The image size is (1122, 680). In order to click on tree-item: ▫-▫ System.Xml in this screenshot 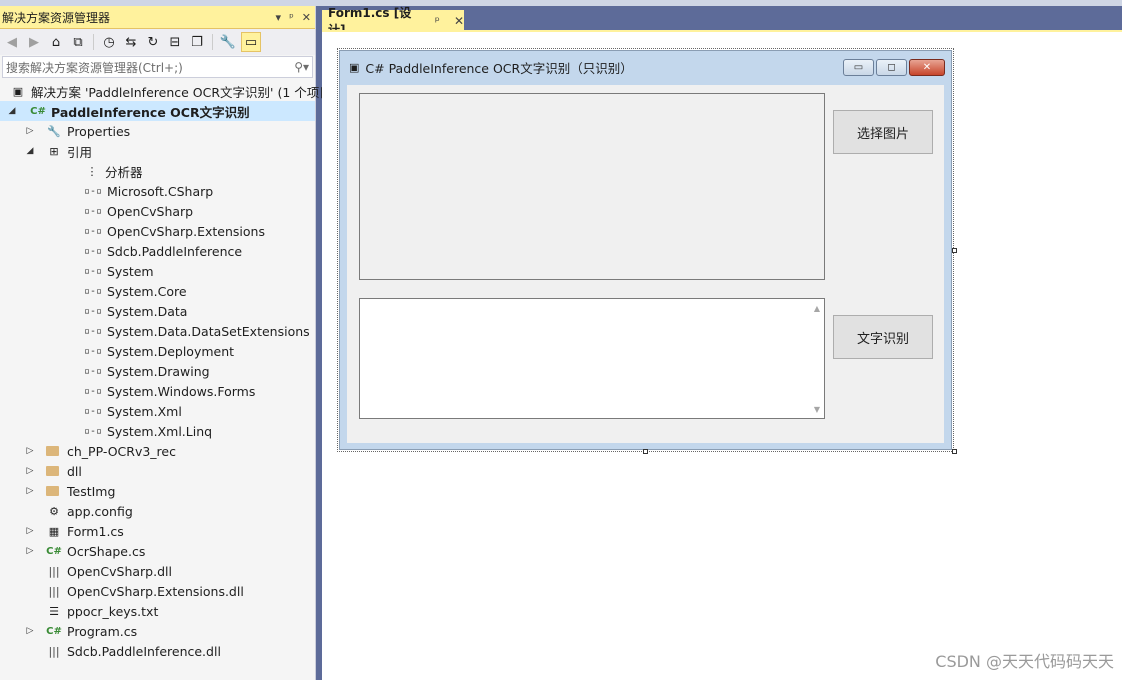, I will do `click(122, 411)`.